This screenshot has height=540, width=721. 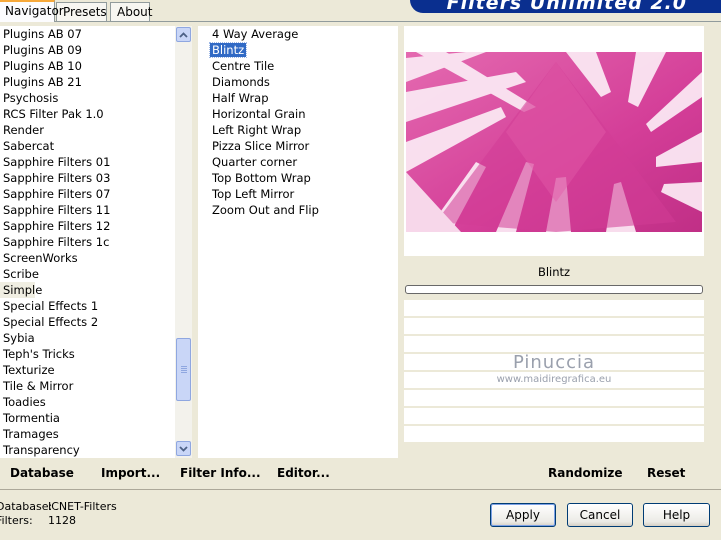 What do you see at coordinates (87, 402) in the screenshot?
I see `category-item: Toadies` at bounding box center [87, 402].